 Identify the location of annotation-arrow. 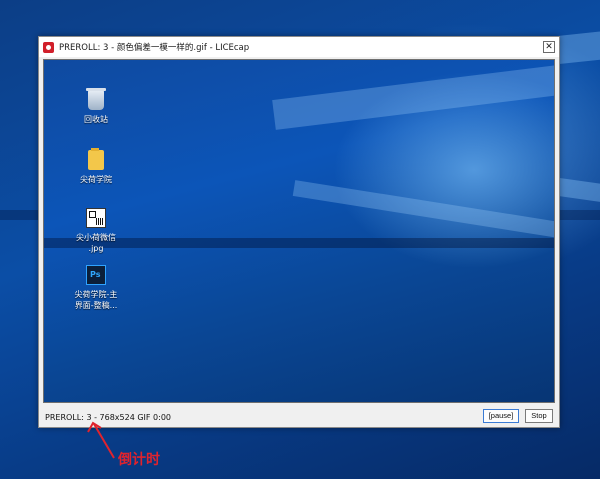
(101, 440).